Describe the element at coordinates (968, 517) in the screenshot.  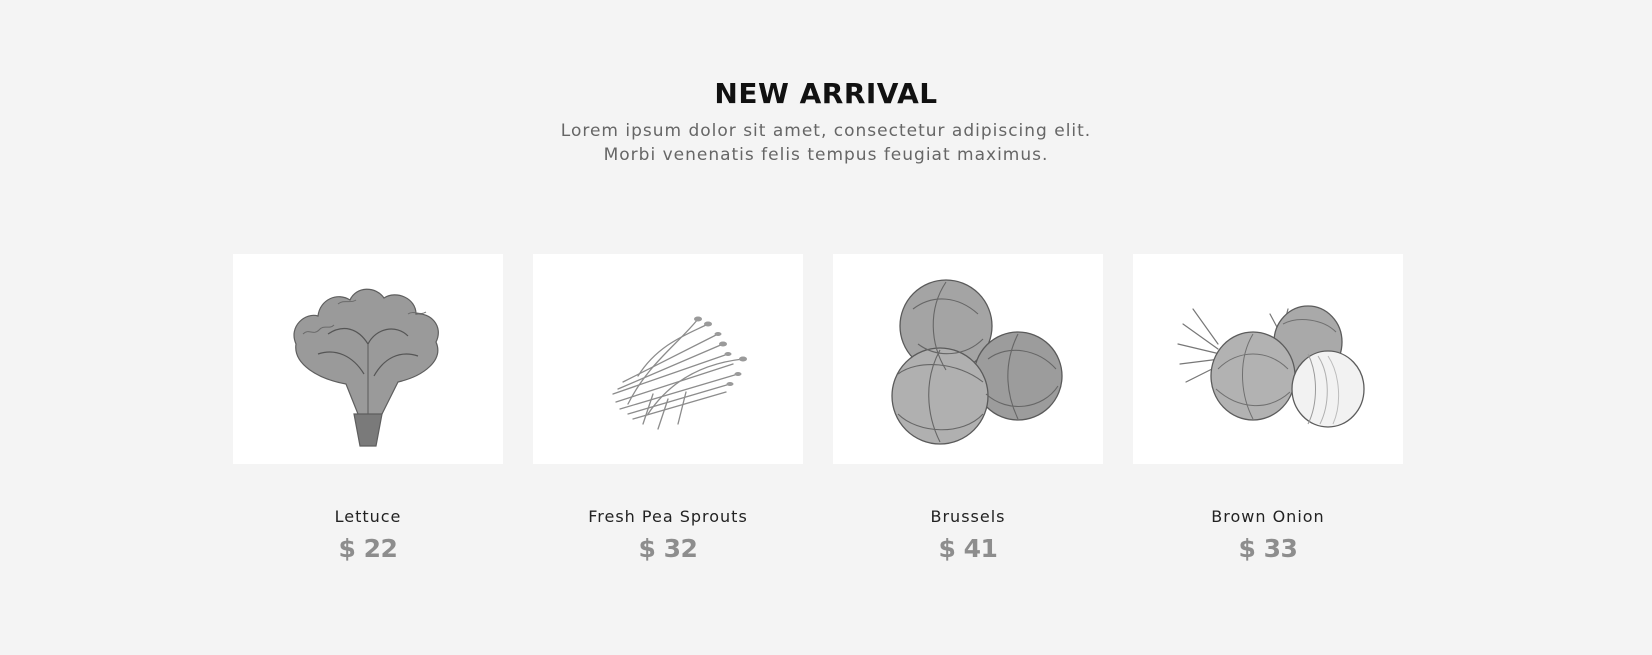
I see `product-name: Brussels` at that location.